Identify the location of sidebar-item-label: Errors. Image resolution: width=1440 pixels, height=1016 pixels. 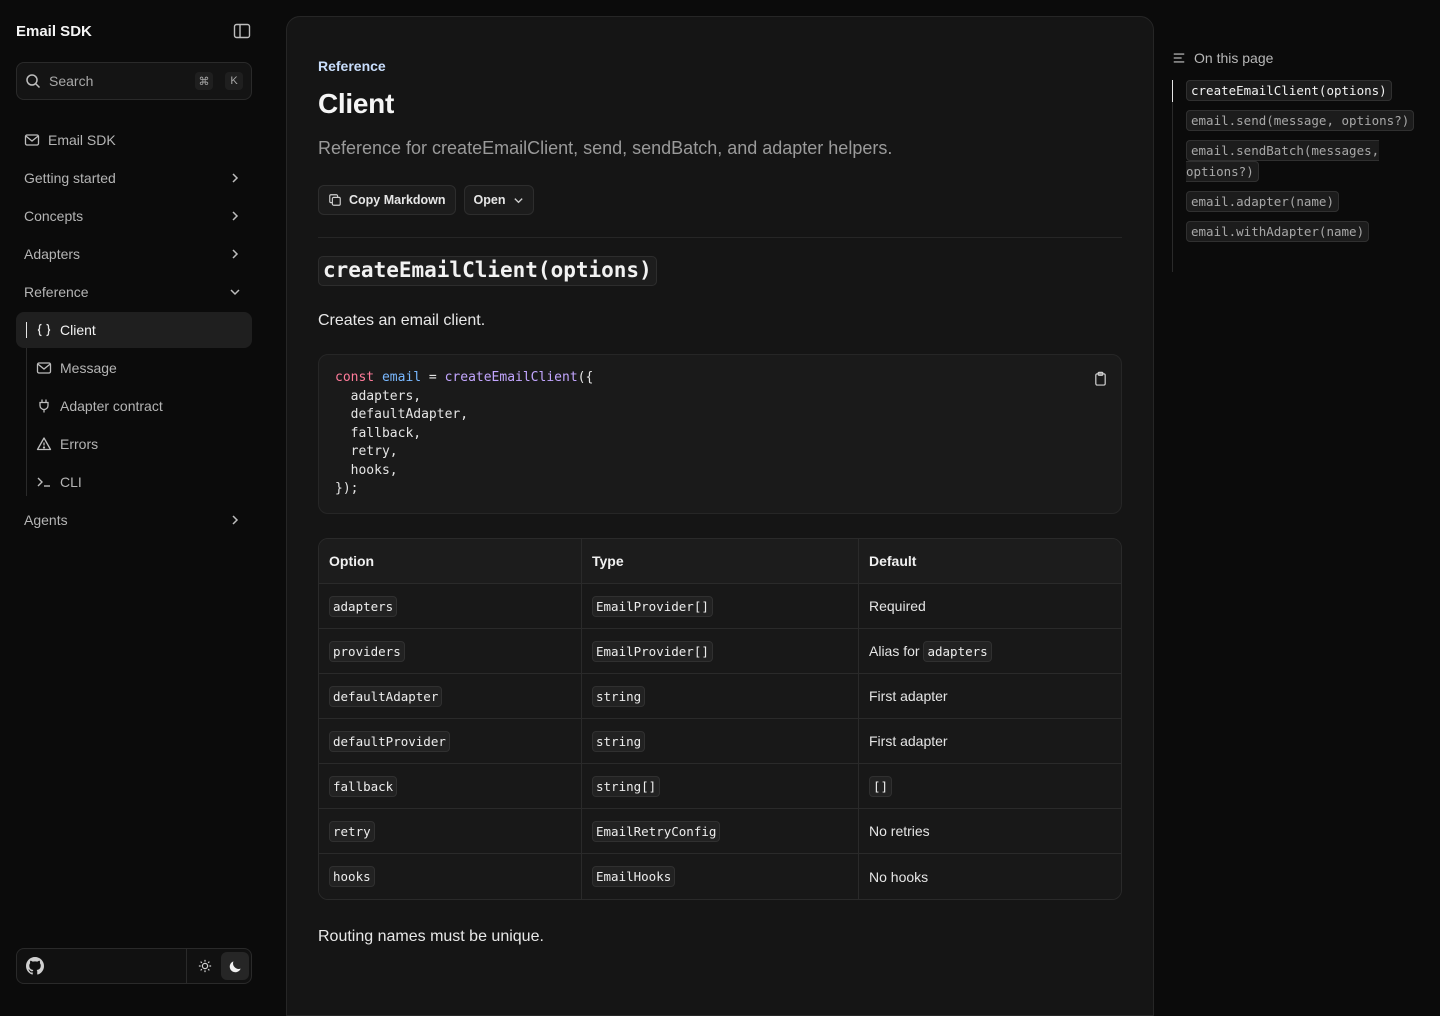
(79, 444).